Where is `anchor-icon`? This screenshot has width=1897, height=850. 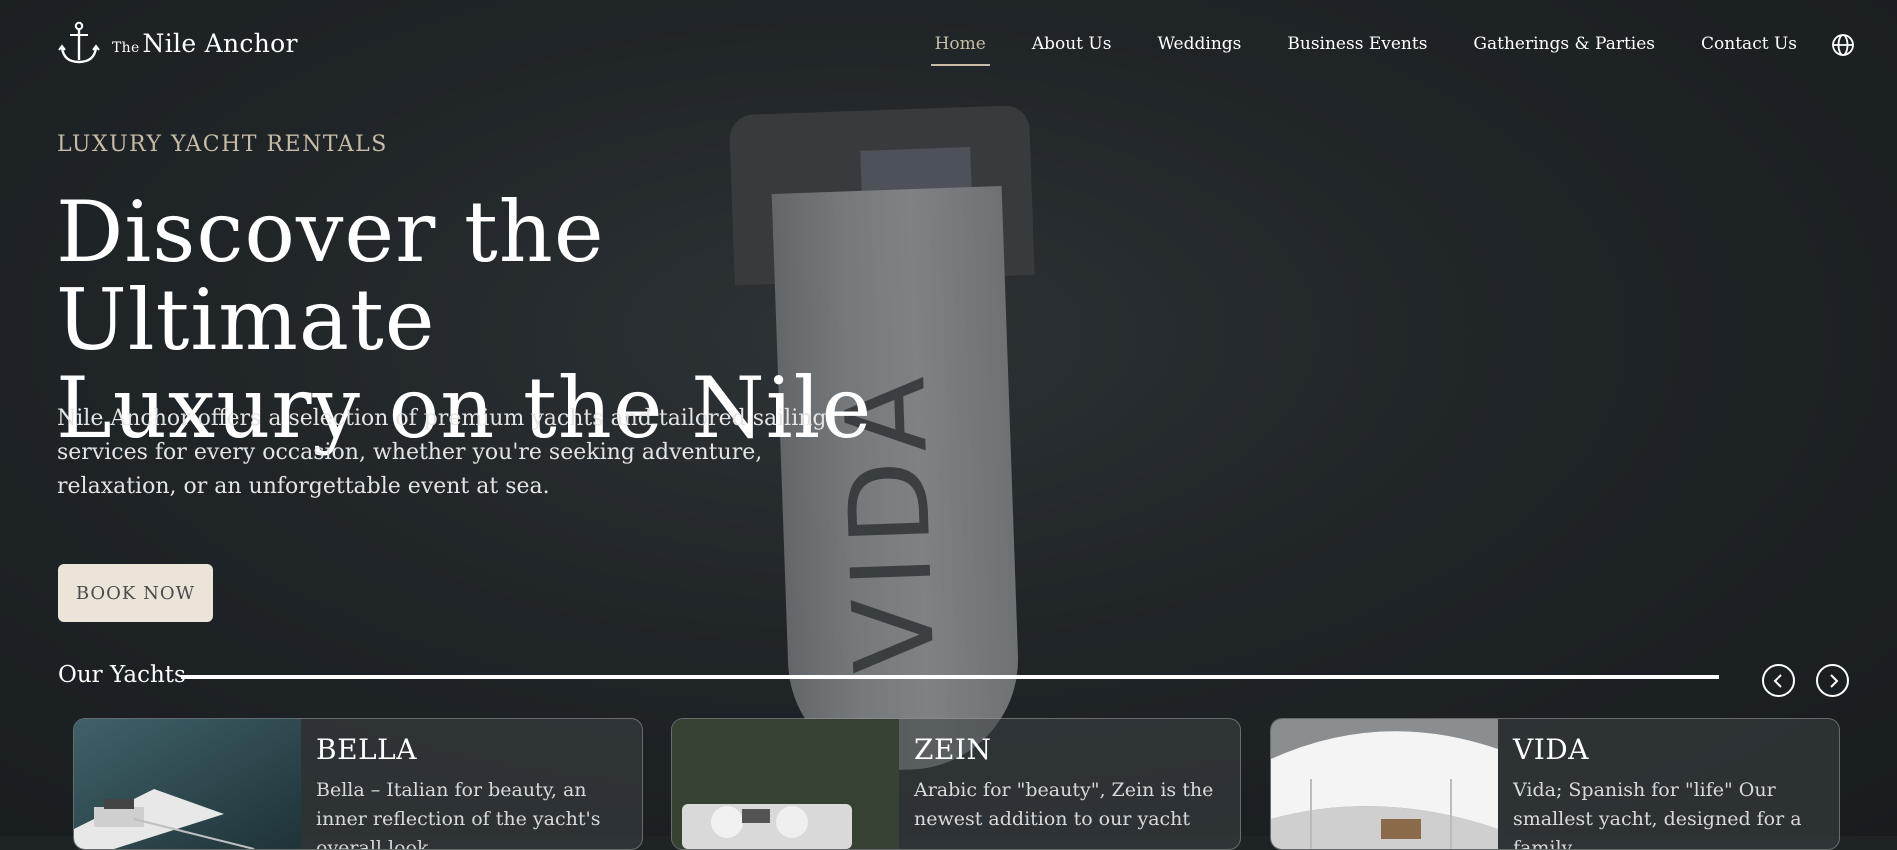 anchor-icon is located at coordinates (79, 42).